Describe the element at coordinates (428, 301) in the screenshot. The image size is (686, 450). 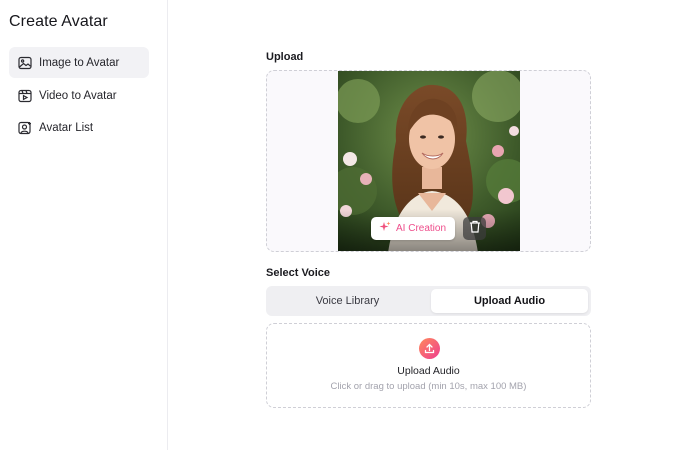
I see `voice-tab-group: Voice Library Upload Audio` at that location.